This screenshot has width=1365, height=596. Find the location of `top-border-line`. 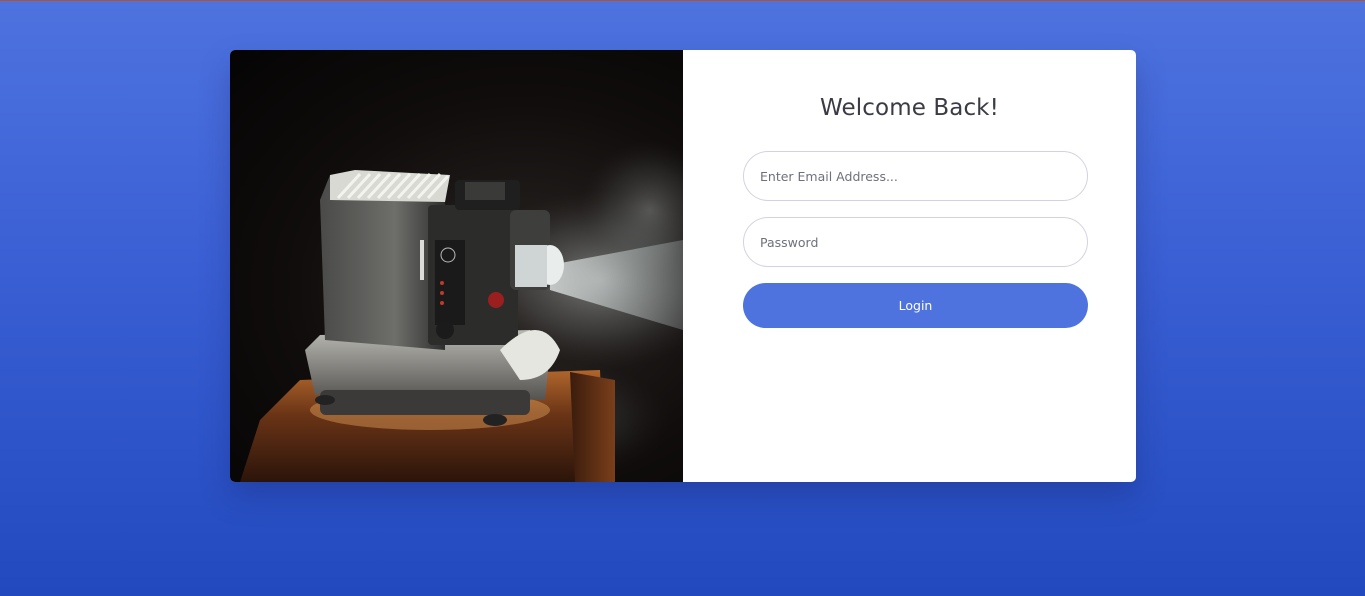

top-border-line is located at coordinates (682, 0).